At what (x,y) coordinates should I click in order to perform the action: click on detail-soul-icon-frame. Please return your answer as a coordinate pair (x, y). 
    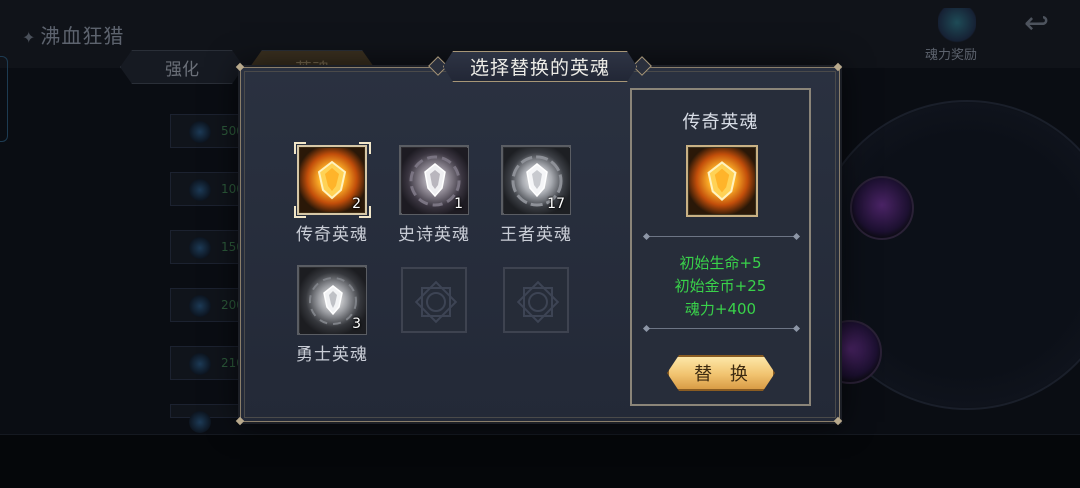
    Looking at the image, I should click on (722, 181).